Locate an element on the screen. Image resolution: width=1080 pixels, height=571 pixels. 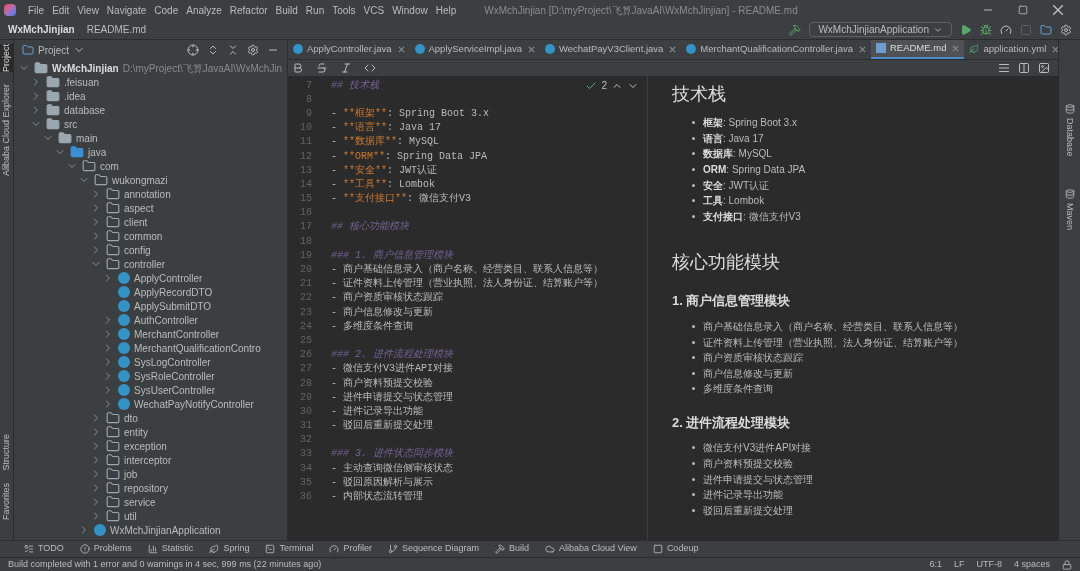
maximize-icon is located at coordinates (1023, 10).